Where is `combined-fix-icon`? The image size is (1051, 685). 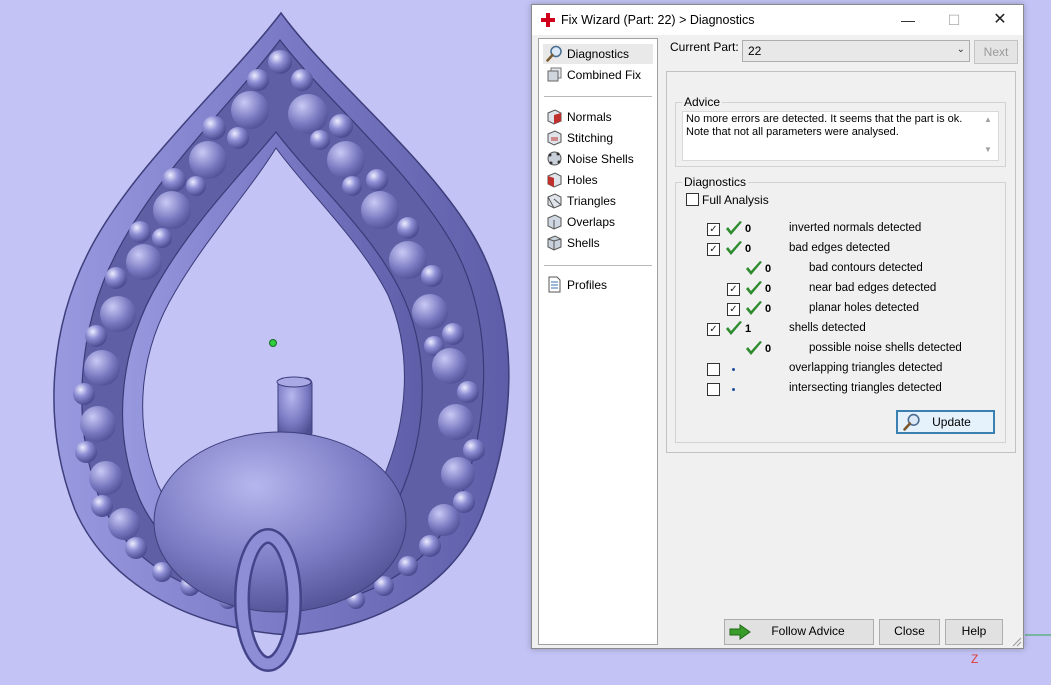
combined-fix-icon is located at coordinates (554, 74).